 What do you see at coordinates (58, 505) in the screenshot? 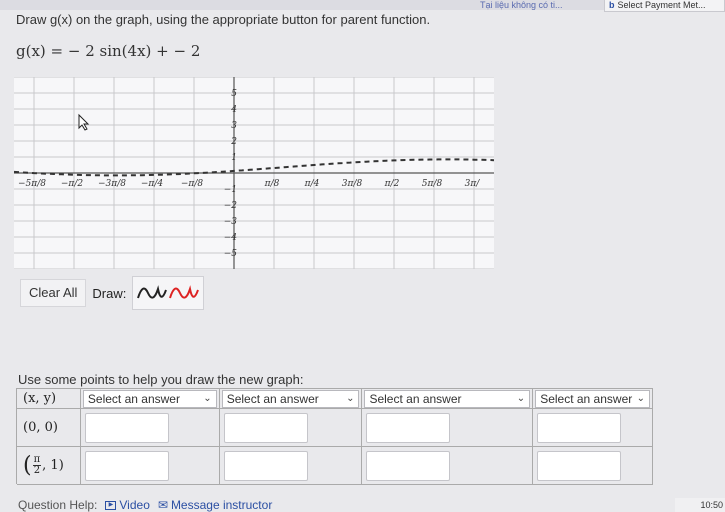
I see `question-help-label: Question Help:` at bounding box center [58, 505].